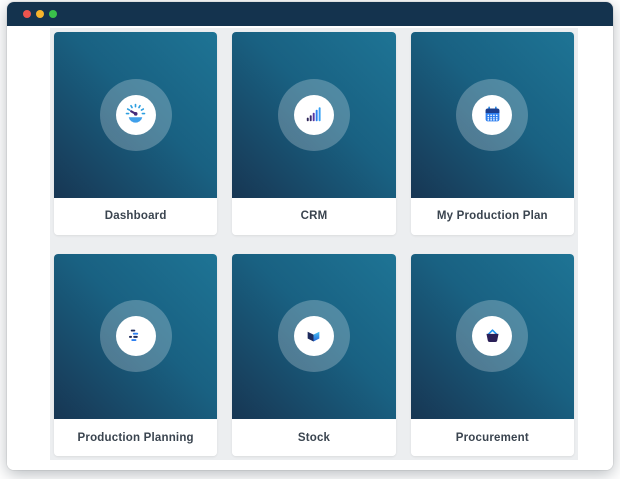  What do you see at coordinates (27, 14) in the screenshot?
I see `traffic-light-close` at bounding box center [27, 14].